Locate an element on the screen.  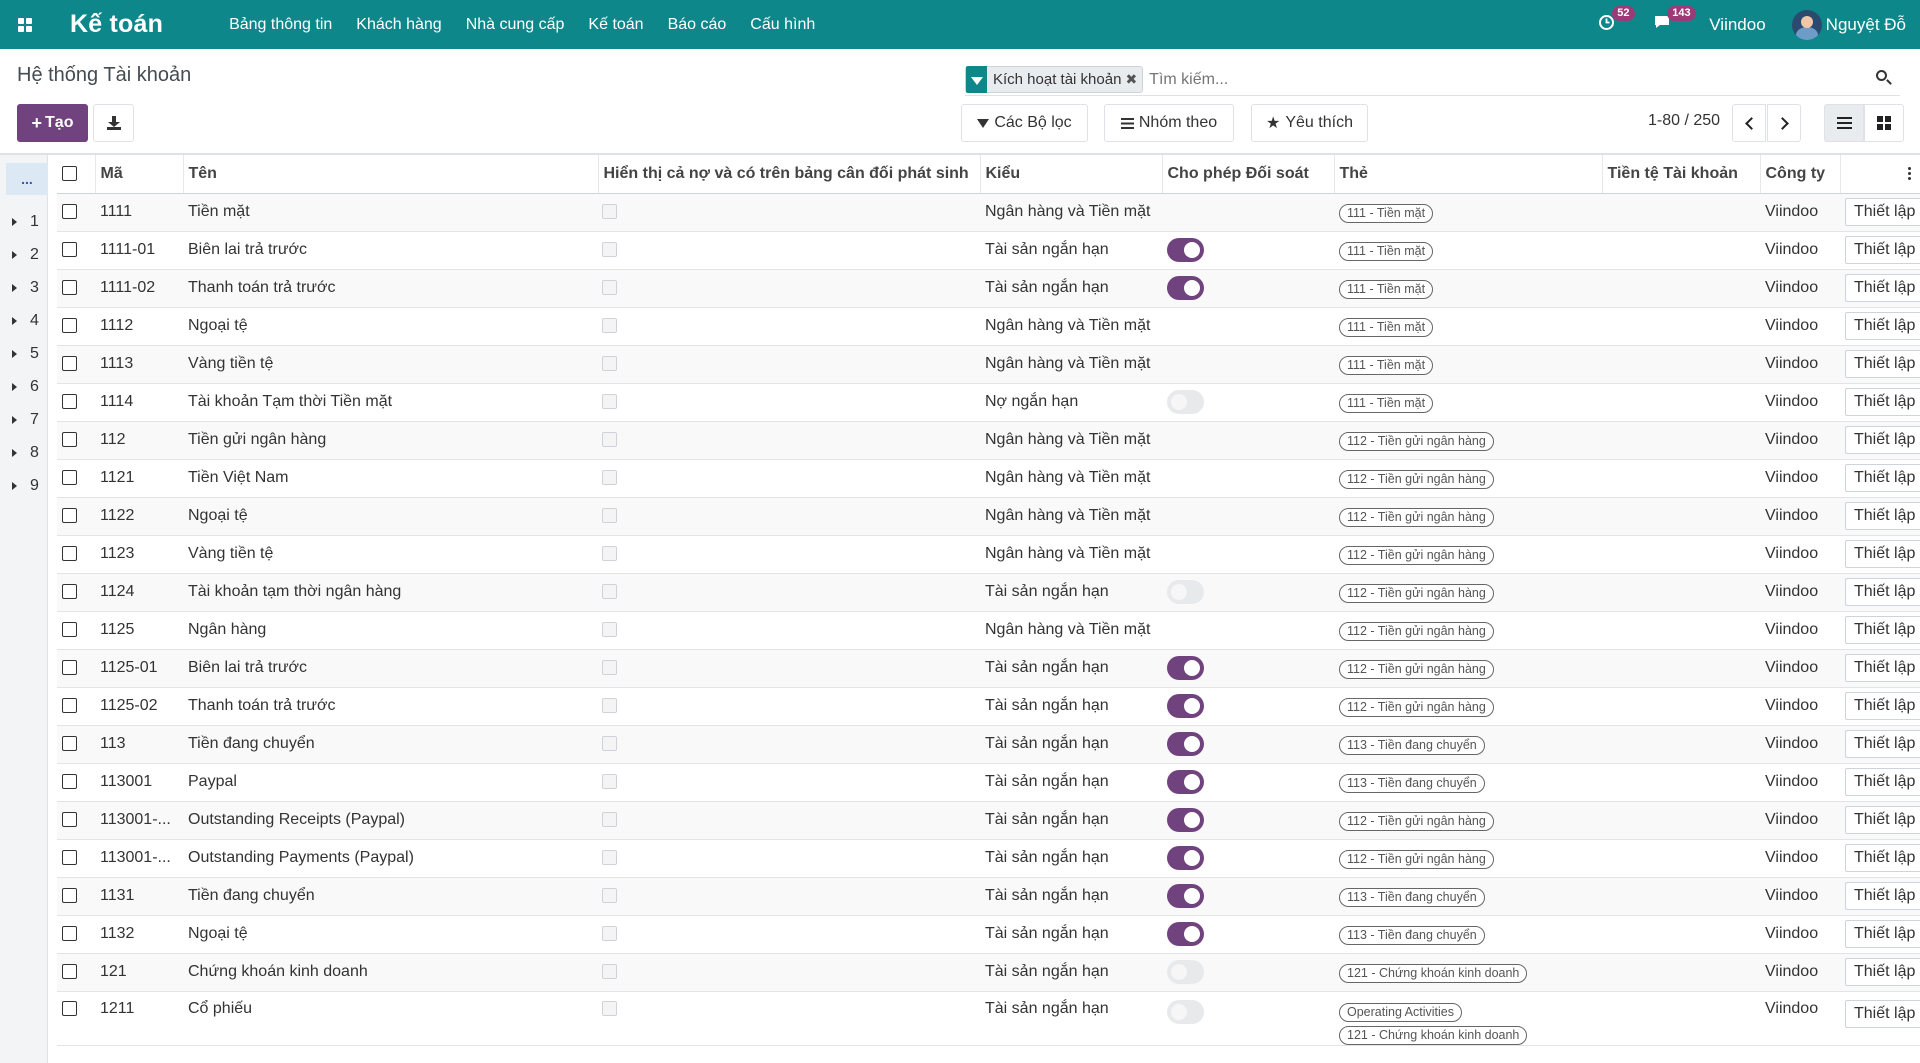
menu-accounting: Kế toán is located at coordinates (615, 25).